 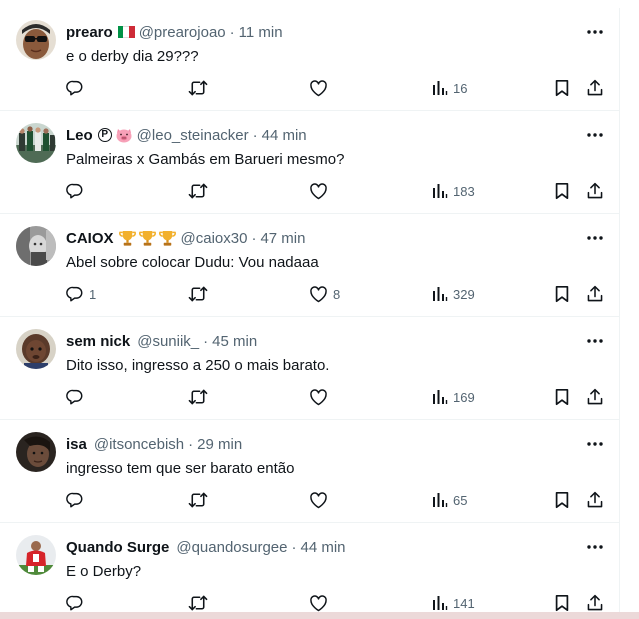 What do you see at coordinates (193, 135) in the screenshot?
I see `user-handle: @leo_steinacker` at bounding box center [193, 135].